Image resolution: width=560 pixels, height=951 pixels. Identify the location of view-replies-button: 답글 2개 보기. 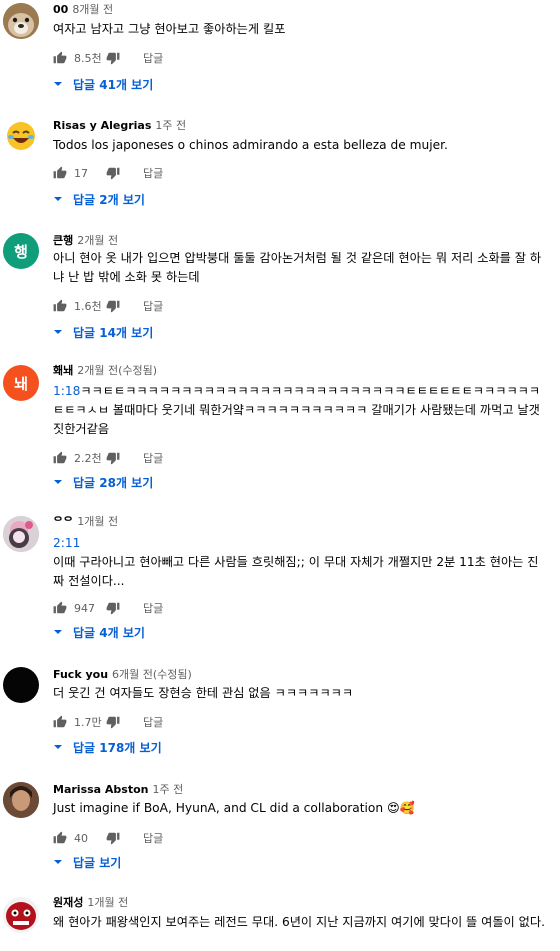
(99, 199).